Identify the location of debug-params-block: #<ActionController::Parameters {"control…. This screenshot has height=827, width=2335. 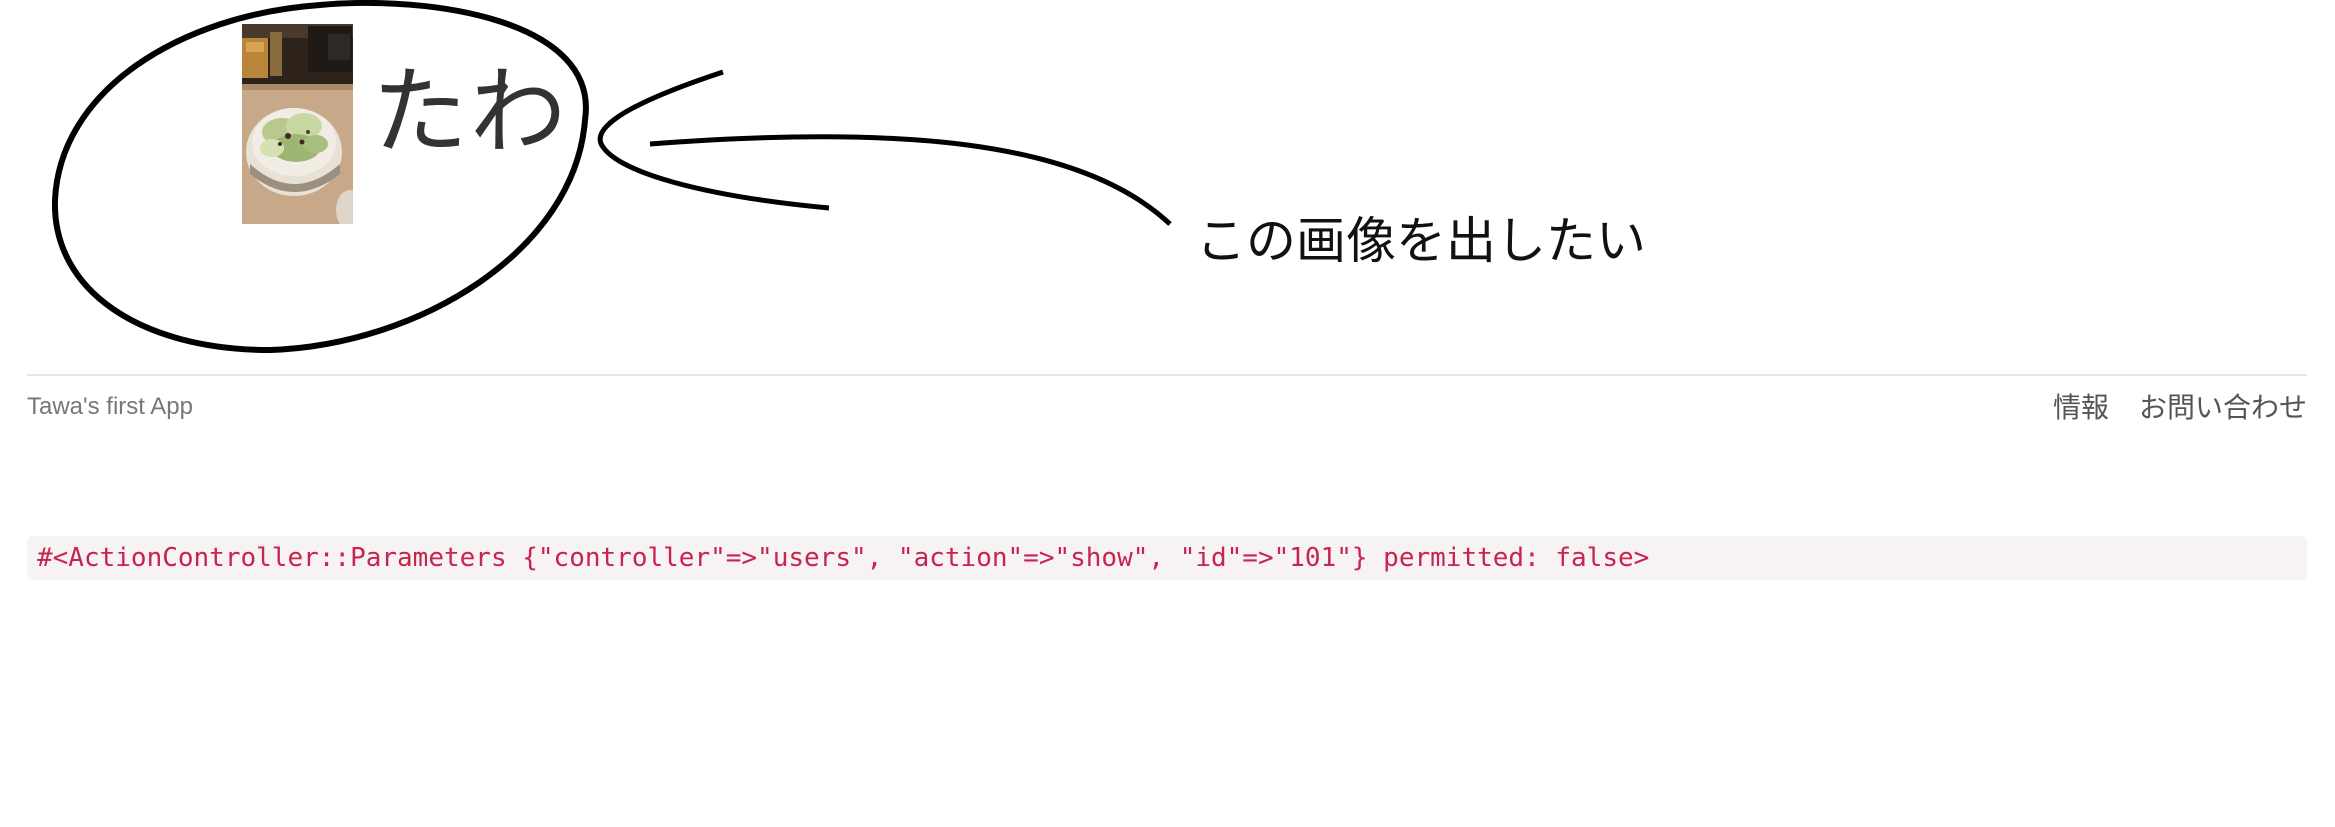
(1167, 558).